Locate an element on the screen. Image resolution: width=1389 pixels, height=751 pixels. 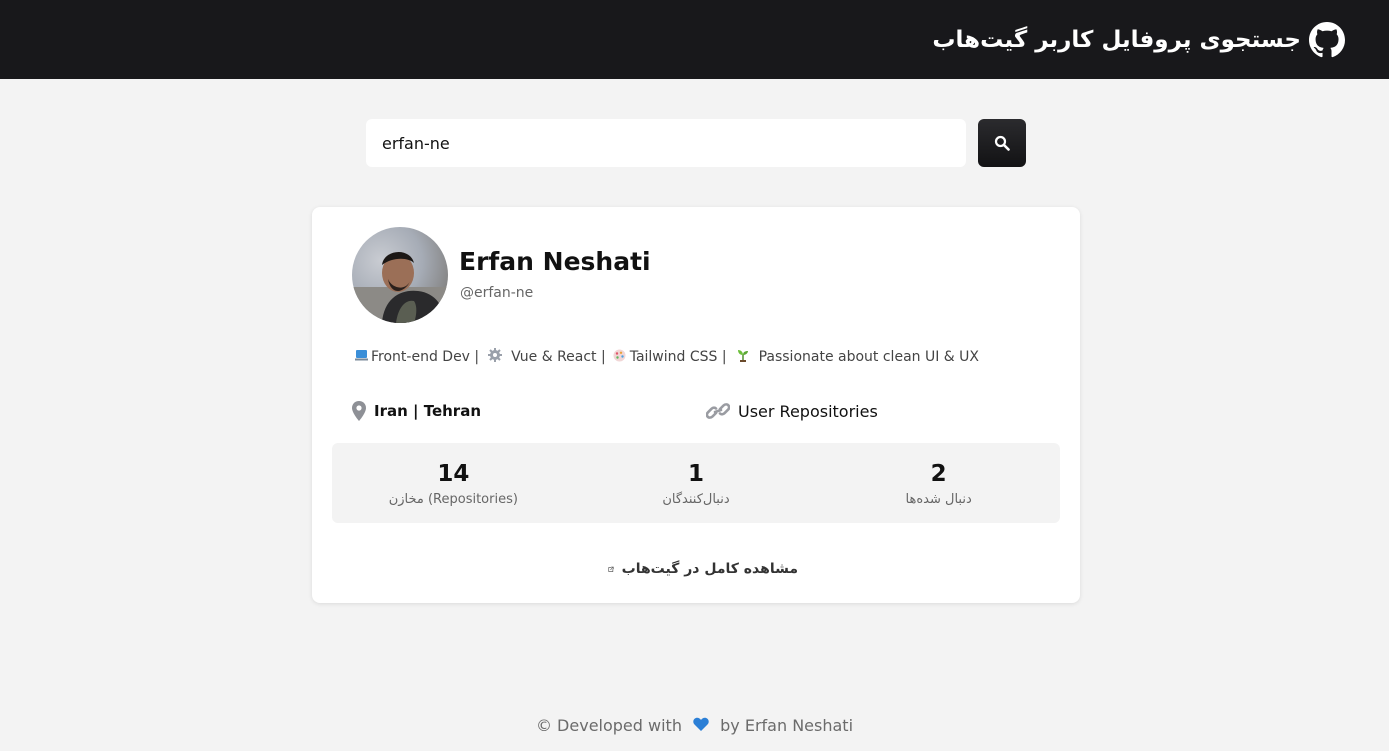
bio-text-passion: Passionate about clean UI & UX is located at coordinates (868, 356).